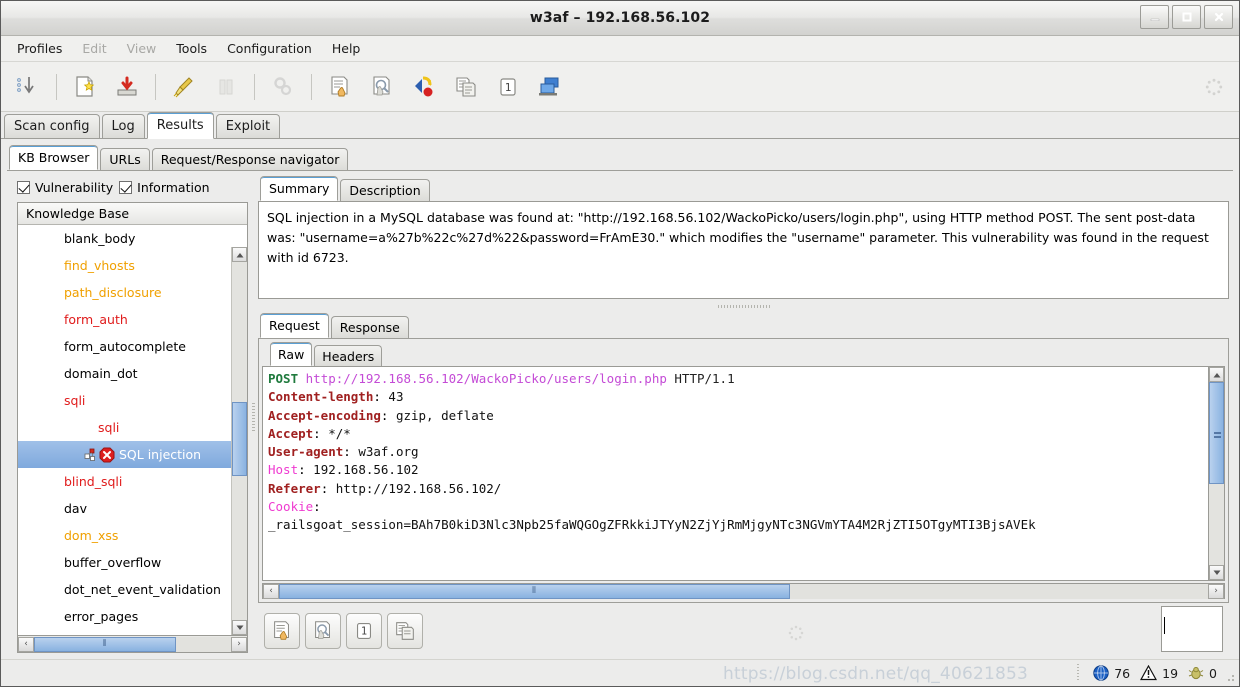 The width and height of the screenshot is (1240, 687). I want to click on tree-row: error_pages, so click(132, 616).